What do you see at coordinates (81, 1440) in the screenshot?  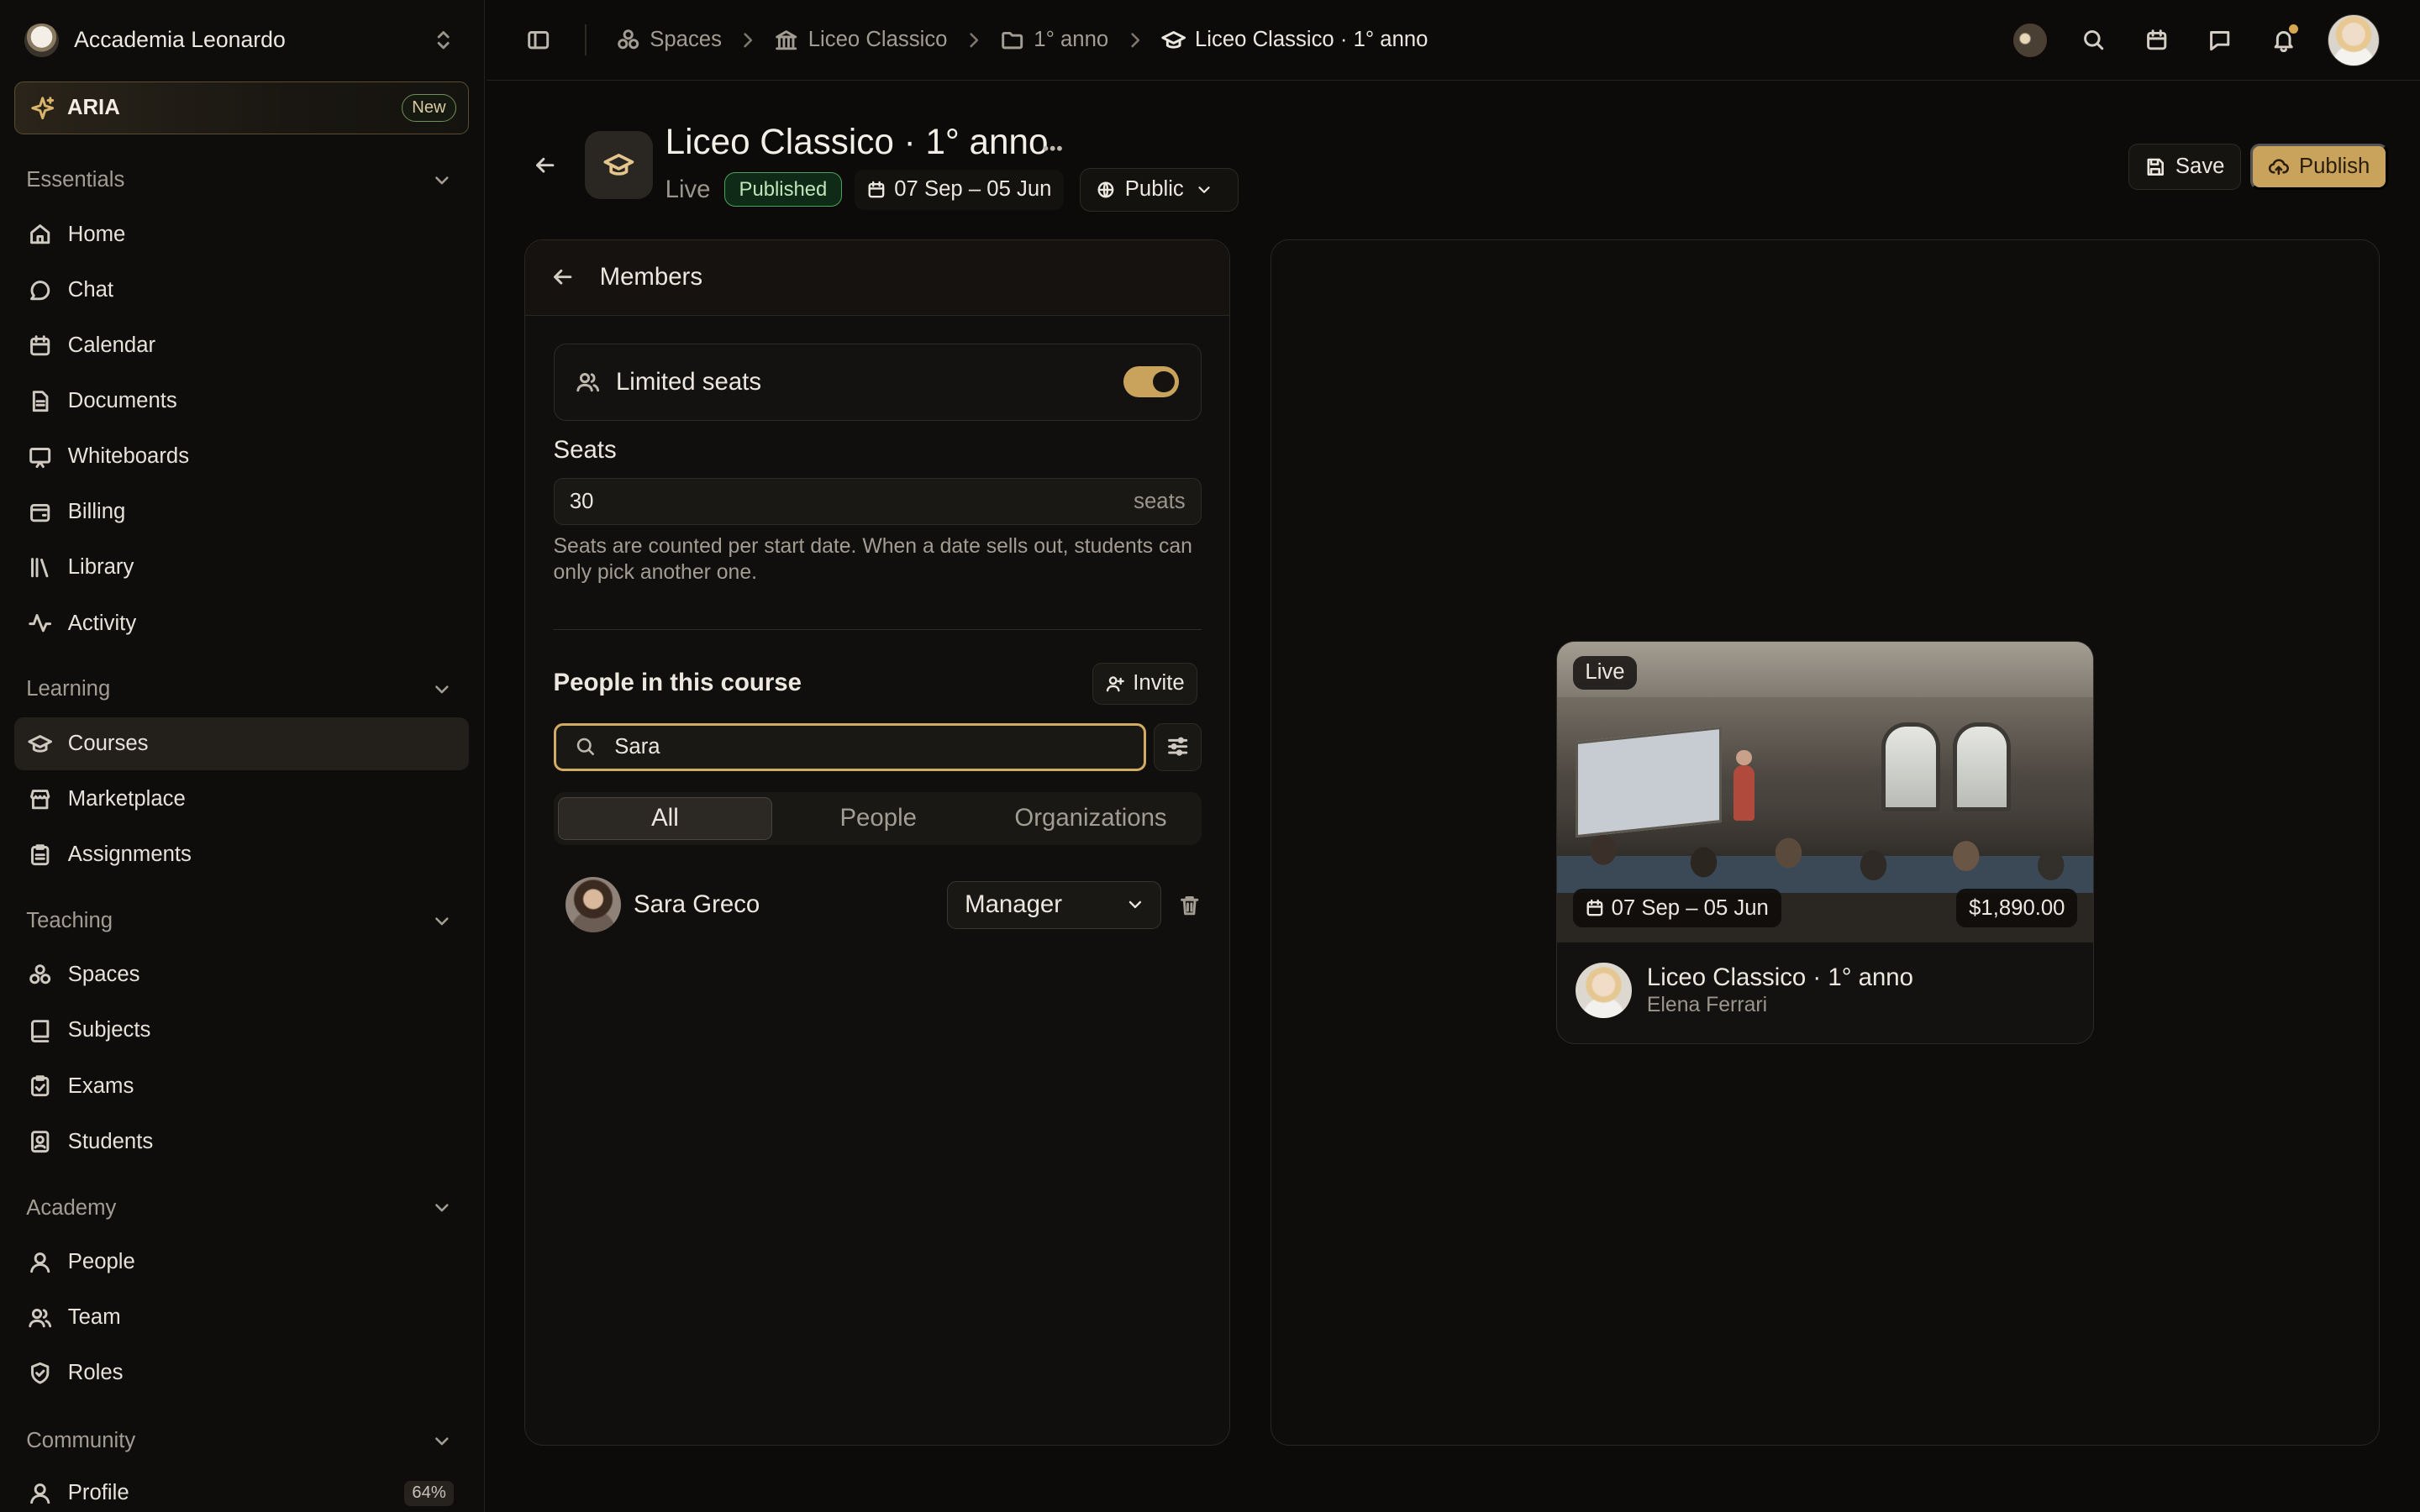 I see `section-community-title: Community` at bounding box center [81, 1440].